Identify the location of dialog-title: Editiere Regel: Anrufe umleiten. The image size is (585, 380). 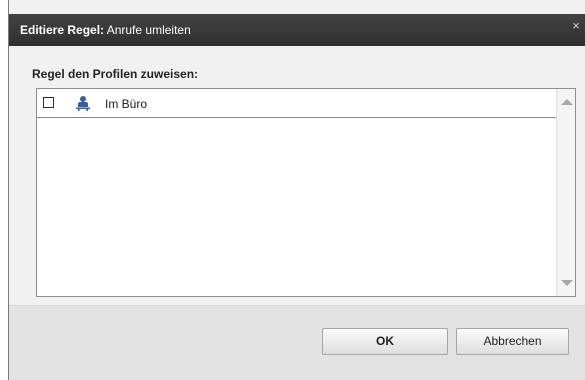
(105, 30).